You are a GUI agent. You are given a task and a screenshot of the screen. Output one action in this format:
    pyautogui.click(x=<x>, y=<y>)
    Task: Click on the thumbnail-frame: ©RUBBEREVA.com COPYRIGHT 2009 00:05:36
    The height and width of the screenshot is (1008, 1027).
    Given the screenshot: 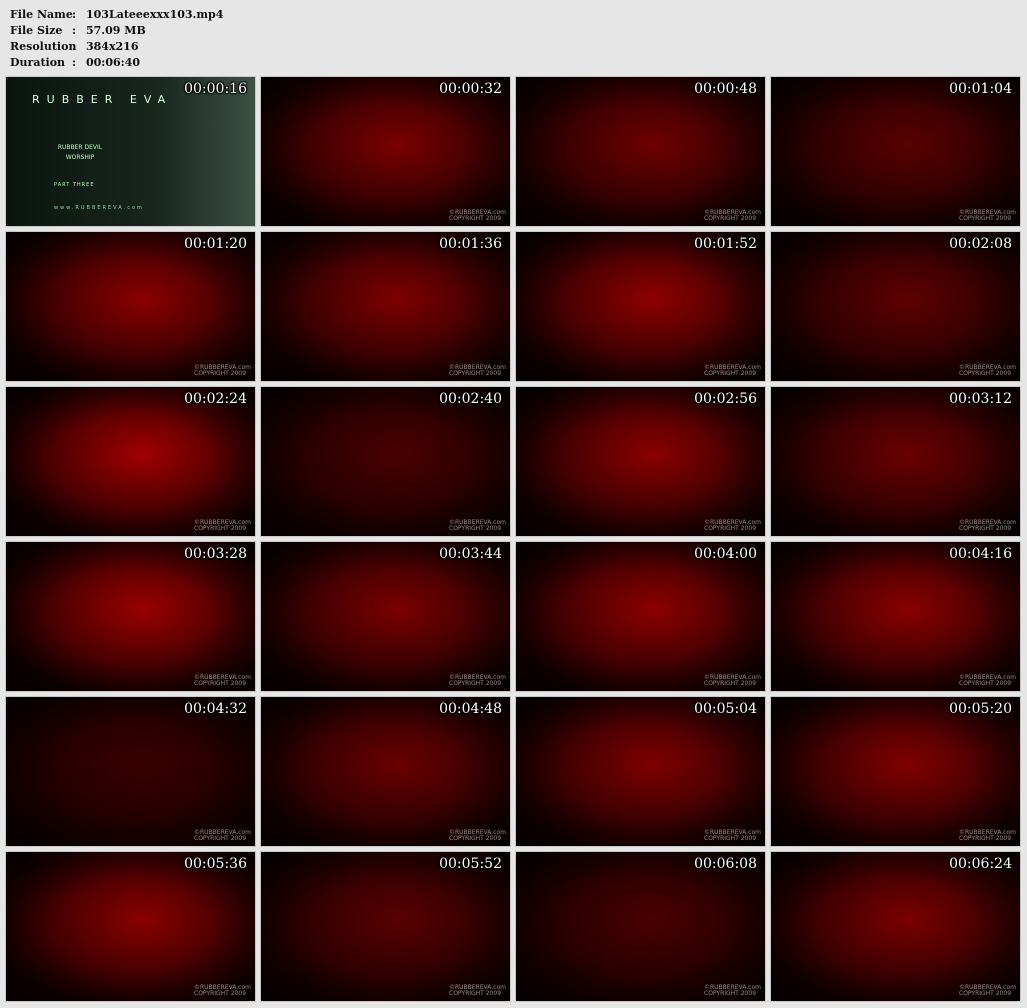 What is the action you would take?
    pyautogui.click(x=130, y=926)
    